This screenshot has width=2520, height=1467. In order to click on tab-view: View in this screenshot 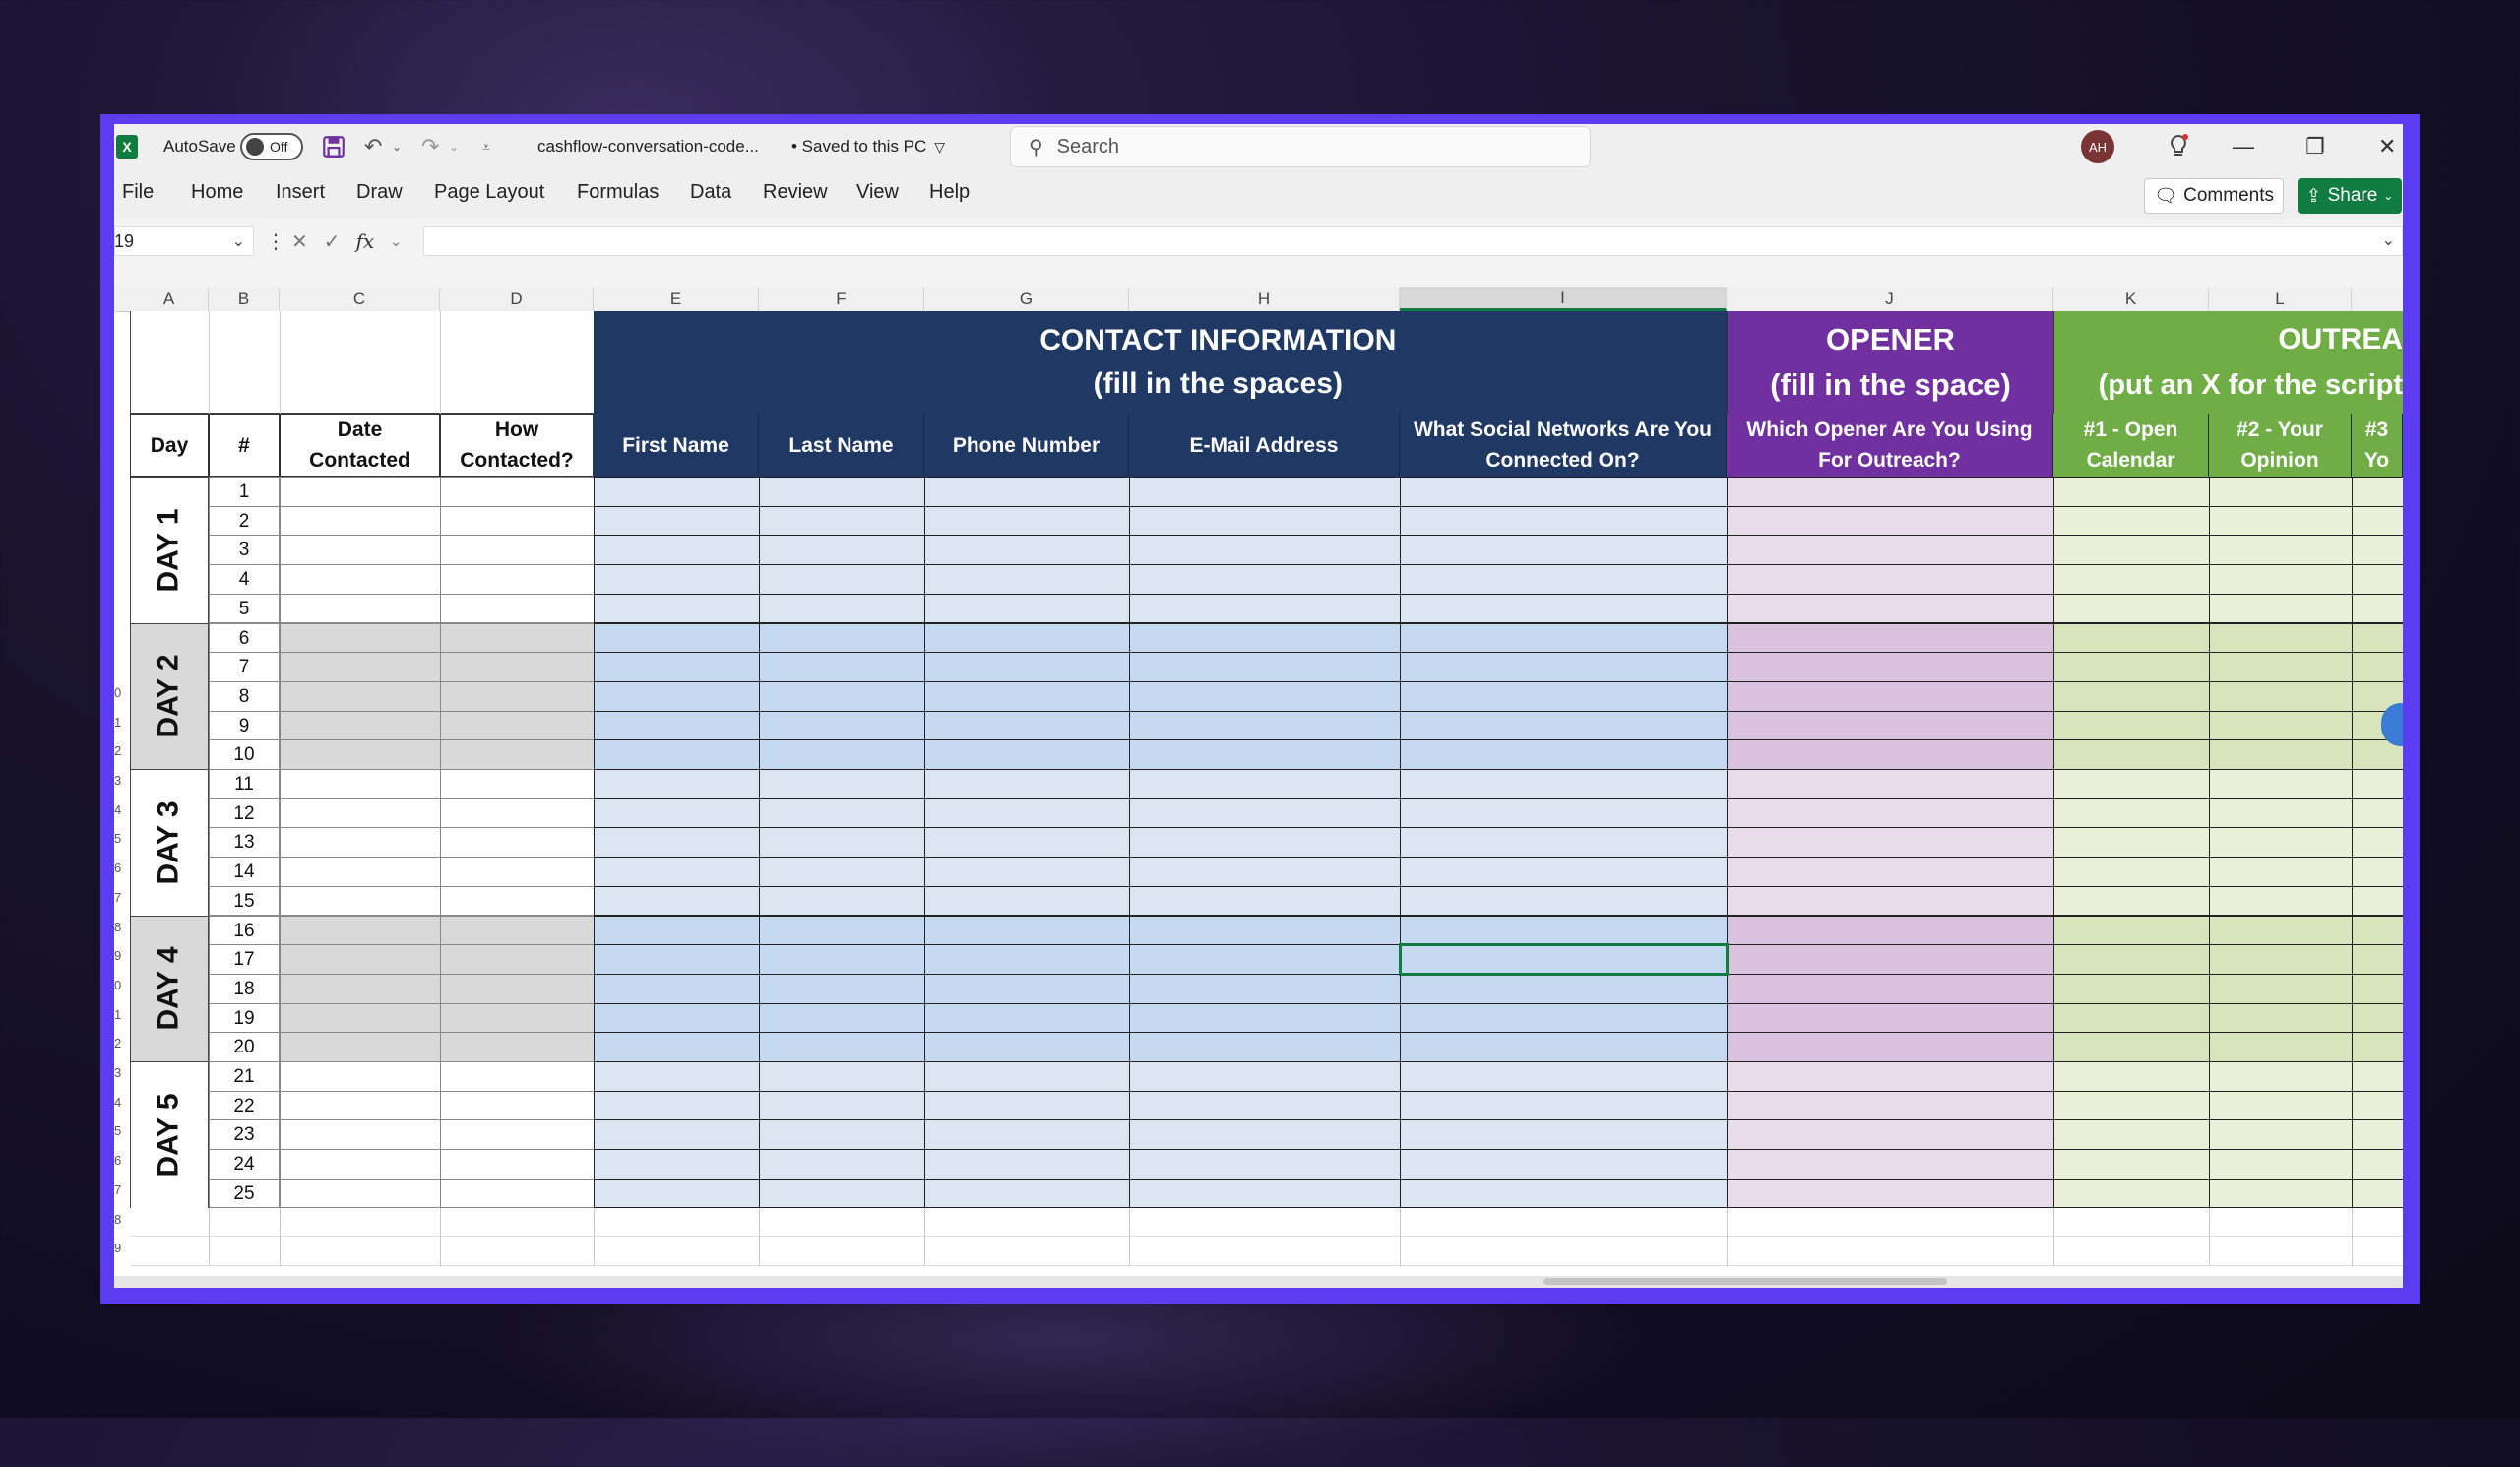, I will do `click(877, 192)`.